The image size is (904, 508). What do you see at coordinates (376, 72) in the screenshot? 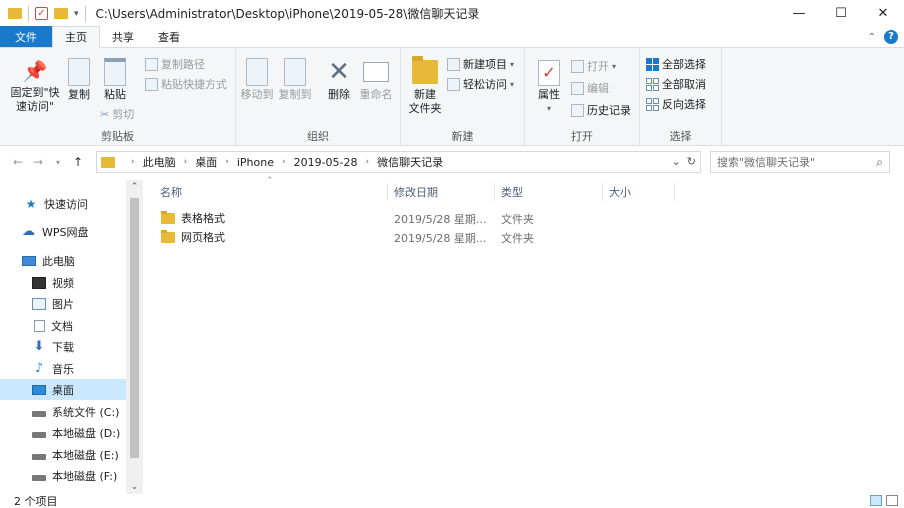
I see `rename-icon` at bounding box center [376, 72].